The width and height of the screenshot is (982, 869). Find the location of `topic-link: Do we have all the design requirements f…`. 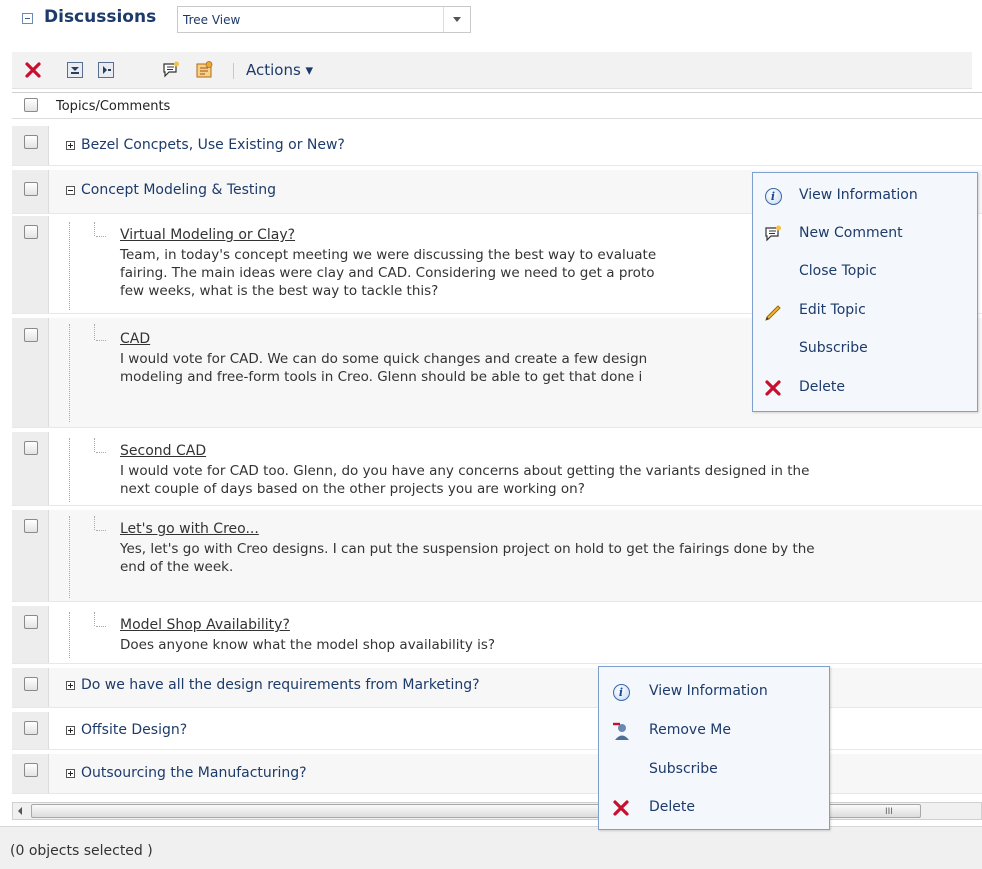

topic-link: Do we have all the design requirements f… is located at coordinates (280, 685).